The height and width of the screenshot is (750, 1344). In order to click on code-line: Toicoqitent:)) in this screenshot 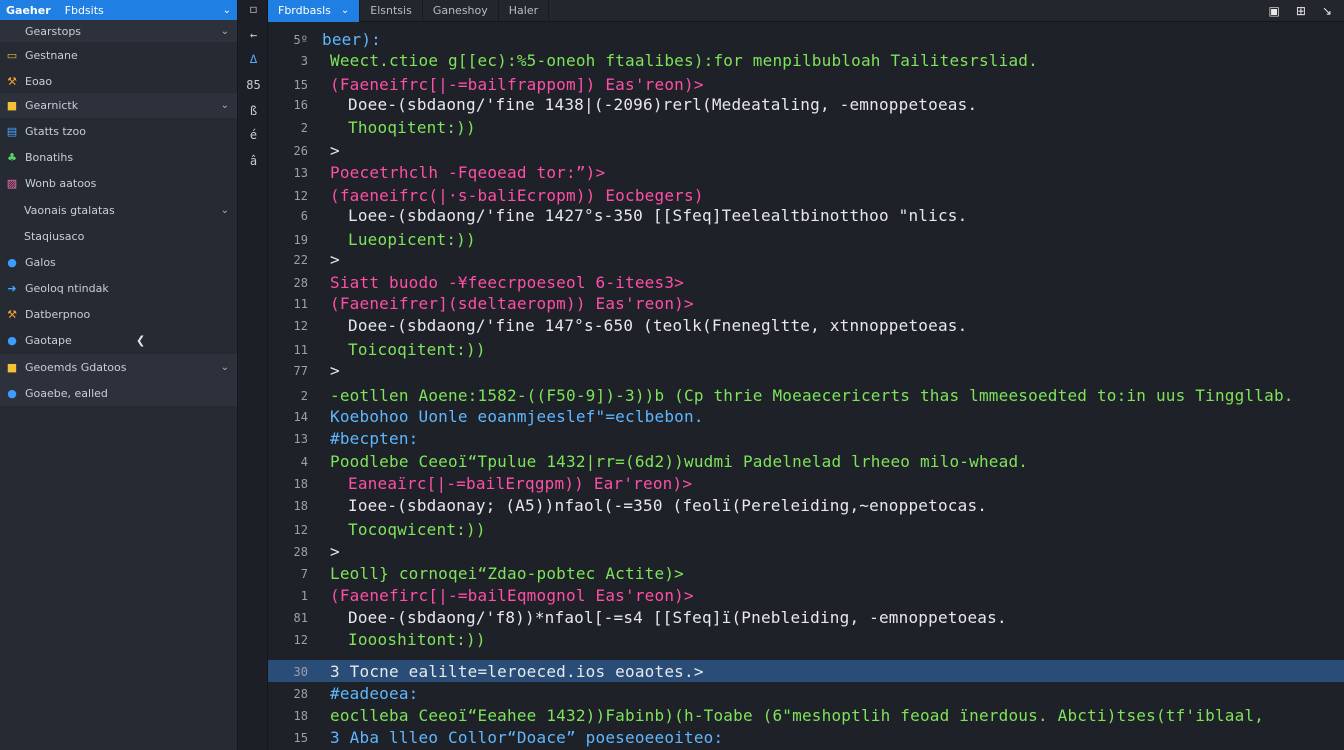, I will do `click(417, 349)`.